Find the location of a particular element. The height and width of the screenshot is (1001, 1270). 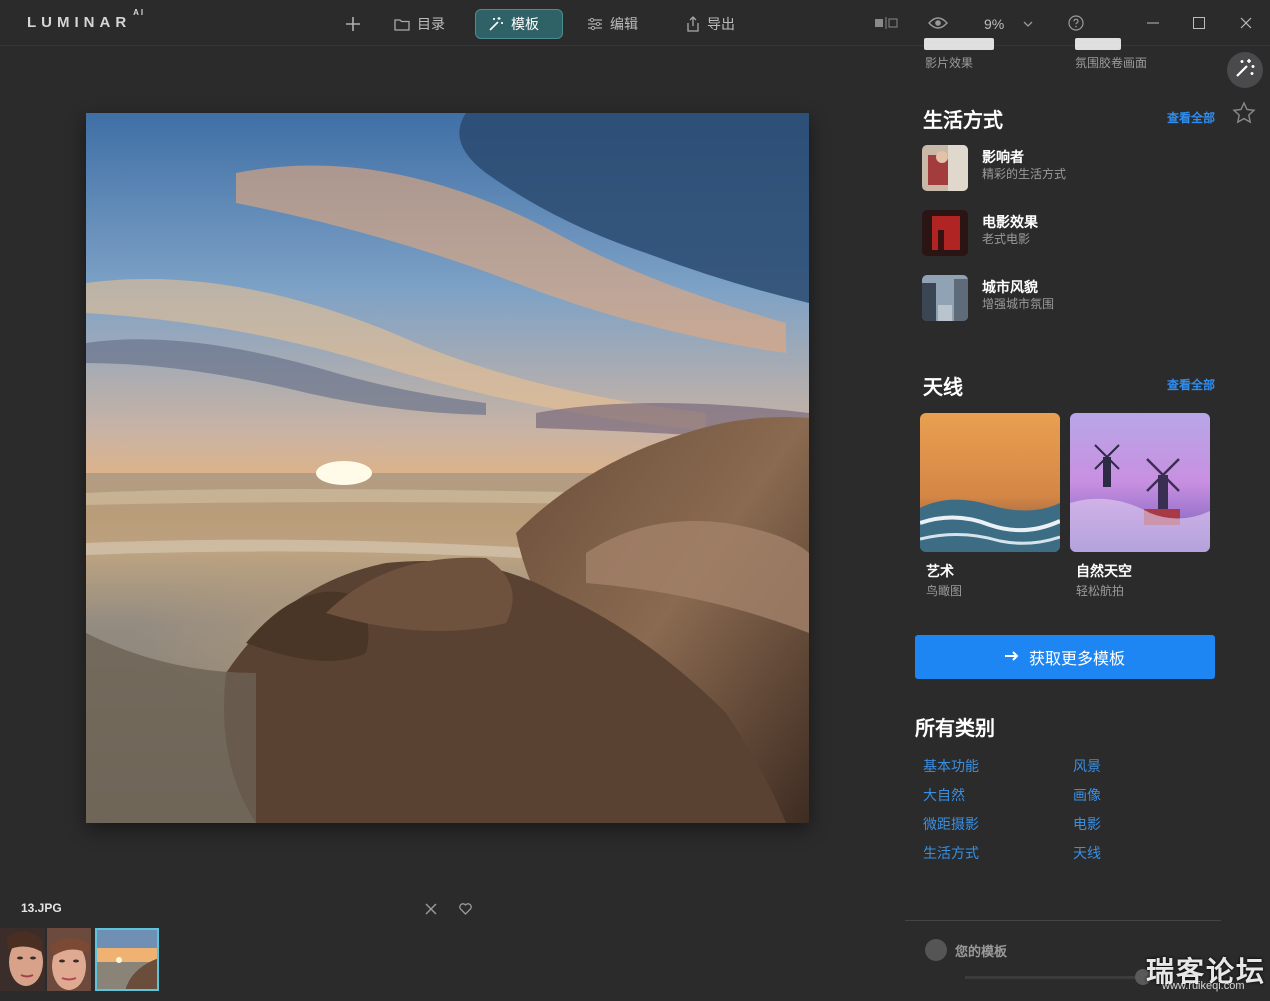

template-card-title: 自然天空 is located at coordinates (1104, 571).